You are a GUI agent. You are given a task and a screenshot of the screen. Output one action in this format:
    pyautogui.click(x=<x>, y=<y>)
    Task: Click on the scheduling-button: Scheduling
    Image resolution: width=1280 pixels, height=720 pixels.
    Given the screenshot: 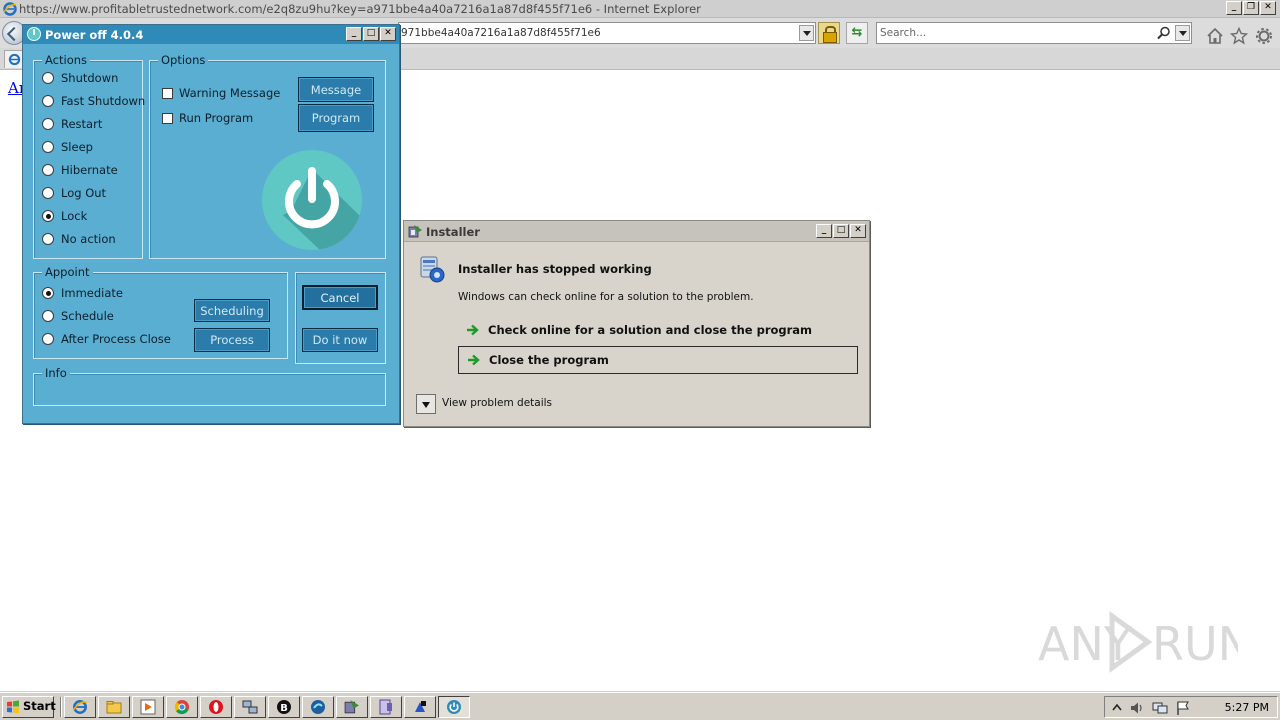 What is the action you would take?
    pyautogui.click(x=232, y=310)
    